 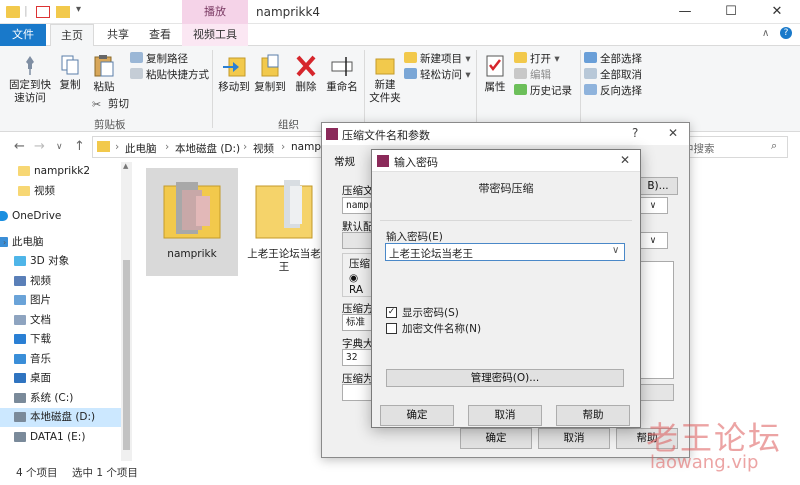 What do you see at coordinates (104, 74) in the screenshot?
I see `paste-button: 粘贴` at bounding box center [104, 74].